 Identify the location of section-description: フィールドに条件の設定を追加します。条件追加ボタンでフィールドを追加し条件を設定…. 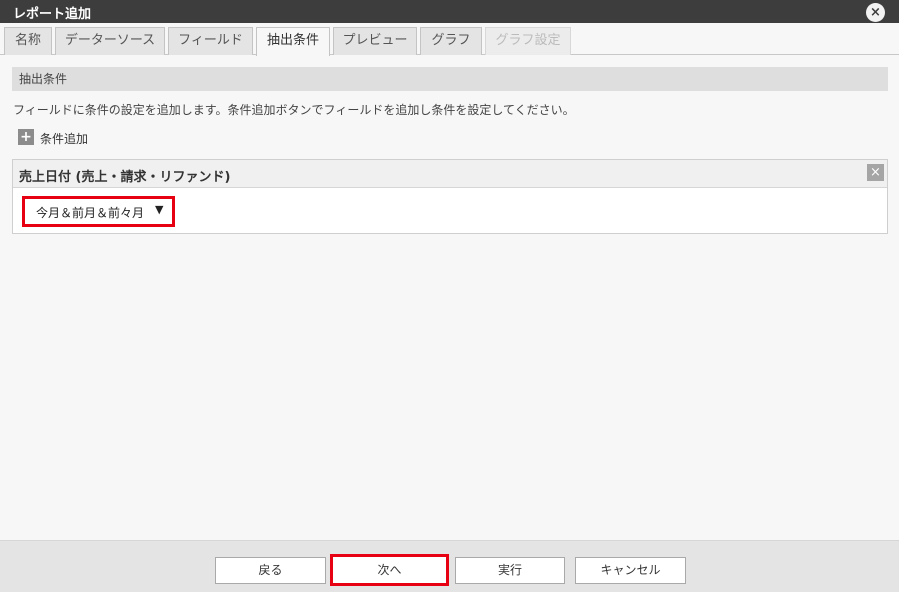
(294, 110).